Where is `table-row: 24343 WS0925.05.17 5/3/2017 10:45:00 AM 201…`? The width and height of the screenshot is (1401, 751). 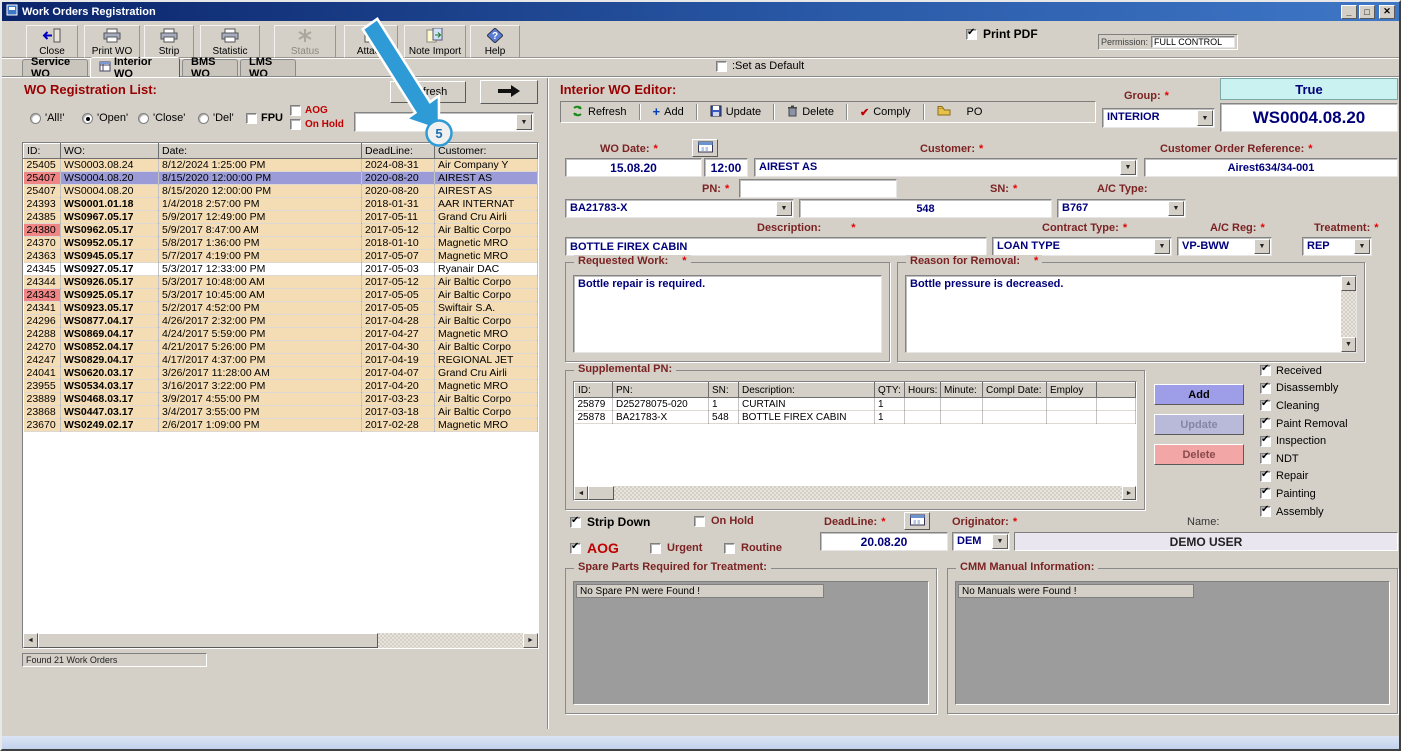
table-row: 24343 WS0925.05.17 5/3/2017 10:45:00 AM 201… is located at coordinates (280, 295).